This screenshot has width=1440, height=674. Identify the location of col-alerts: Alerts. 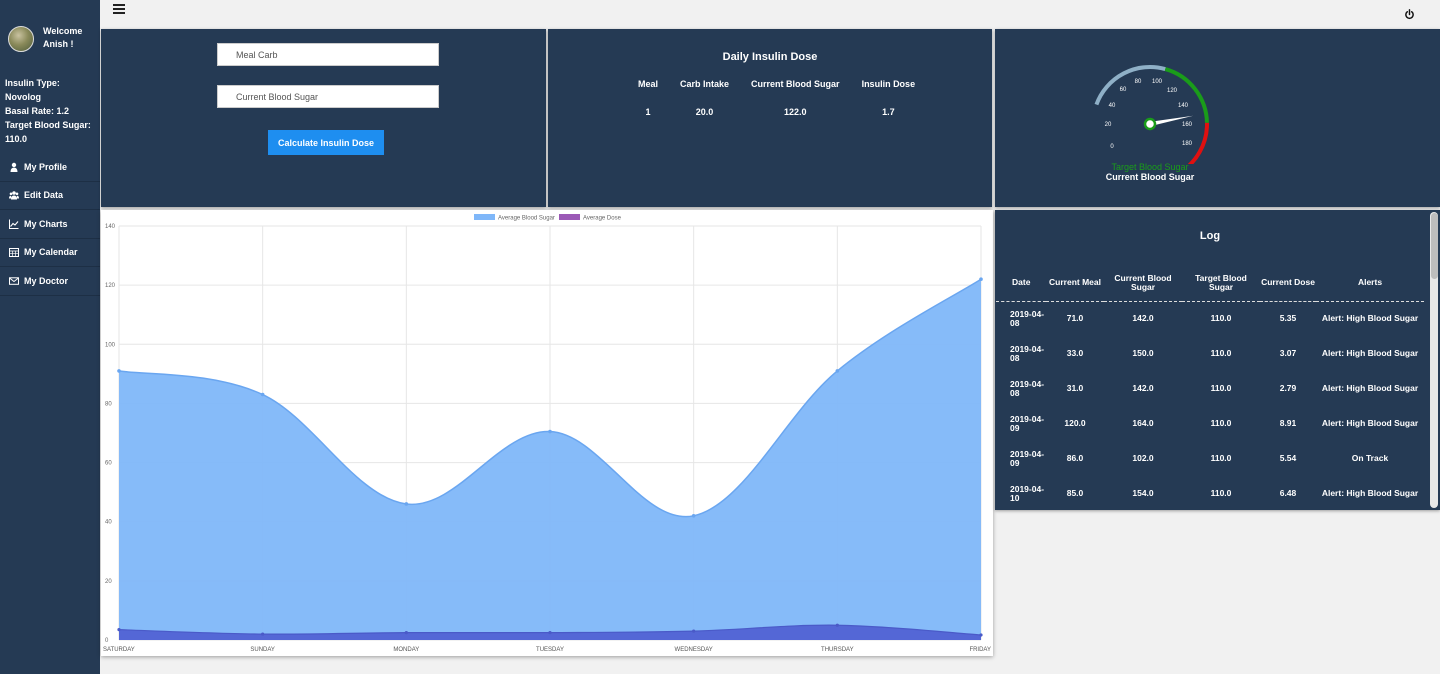
(1370, 283).